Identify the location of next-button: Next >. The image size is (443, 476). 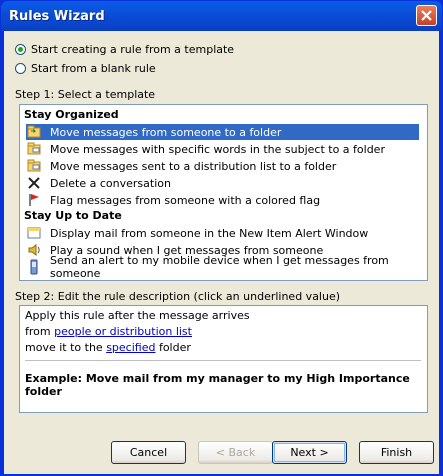
(309, 452).